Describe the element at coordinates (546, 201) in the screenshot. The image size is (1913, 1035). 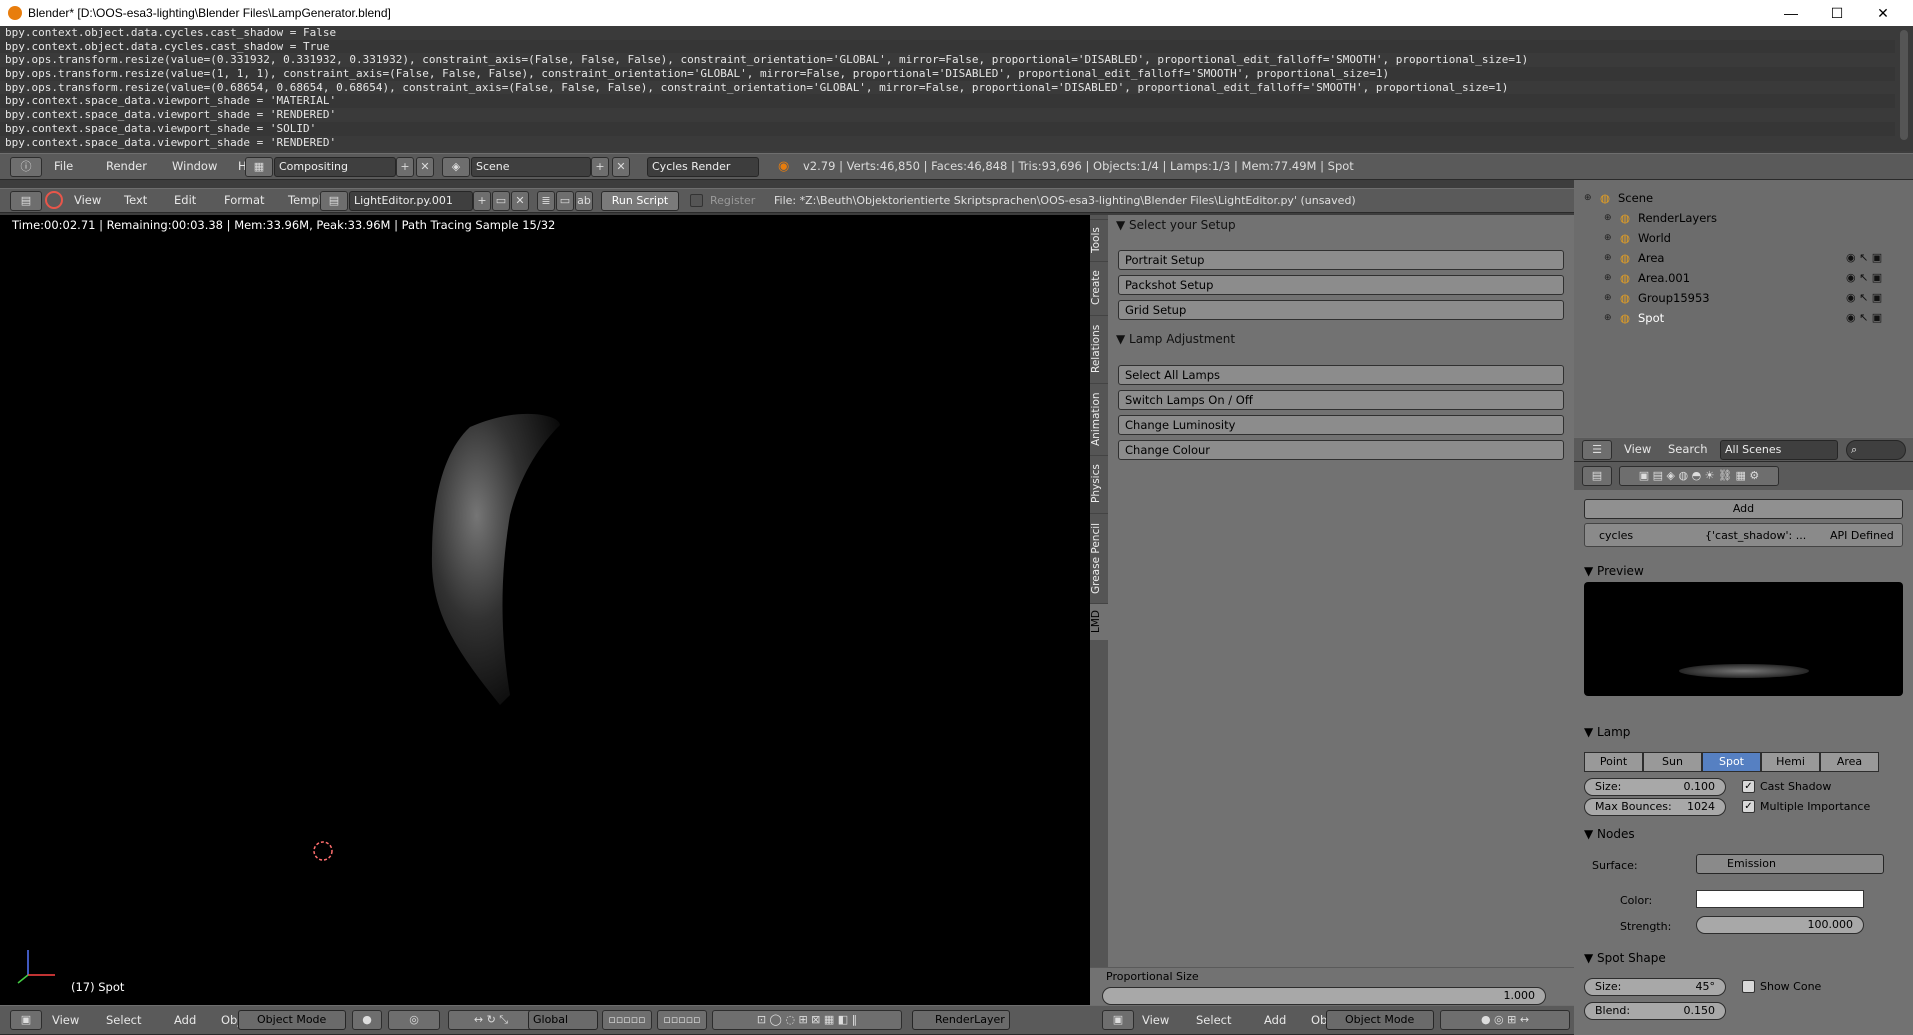
I see `line-numbers-toggle: ≣` at that location.